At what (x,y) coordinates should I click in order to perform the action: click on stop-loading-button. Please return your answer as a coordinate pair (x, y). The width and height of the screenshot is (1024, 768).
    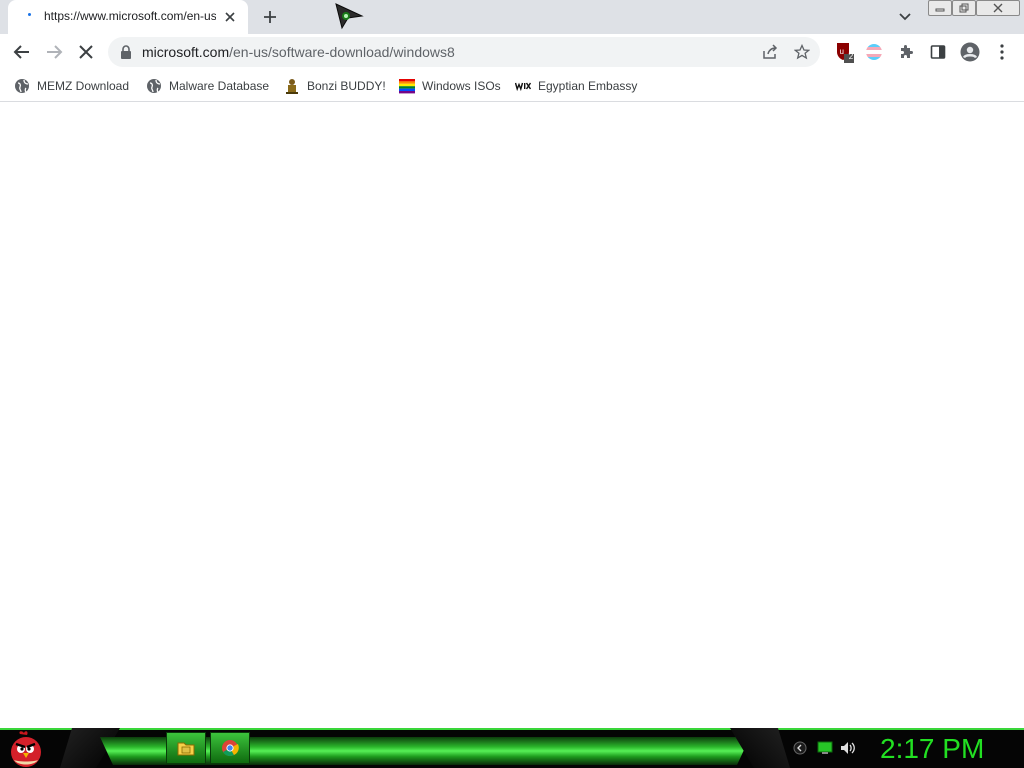
    Looking at the image, I should click on (86, 52).